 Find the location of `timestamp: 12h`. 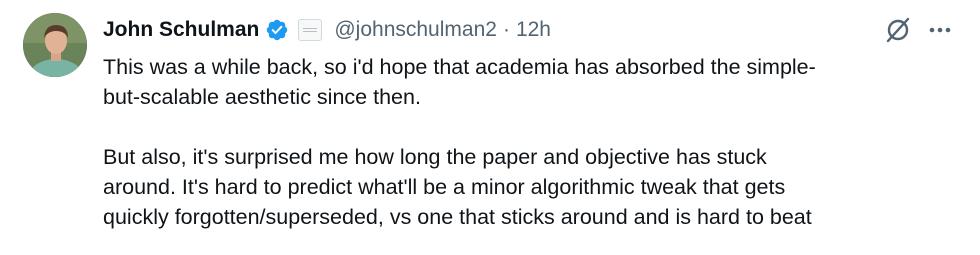

timestamp: 12h is located at coordinates (533, 30).